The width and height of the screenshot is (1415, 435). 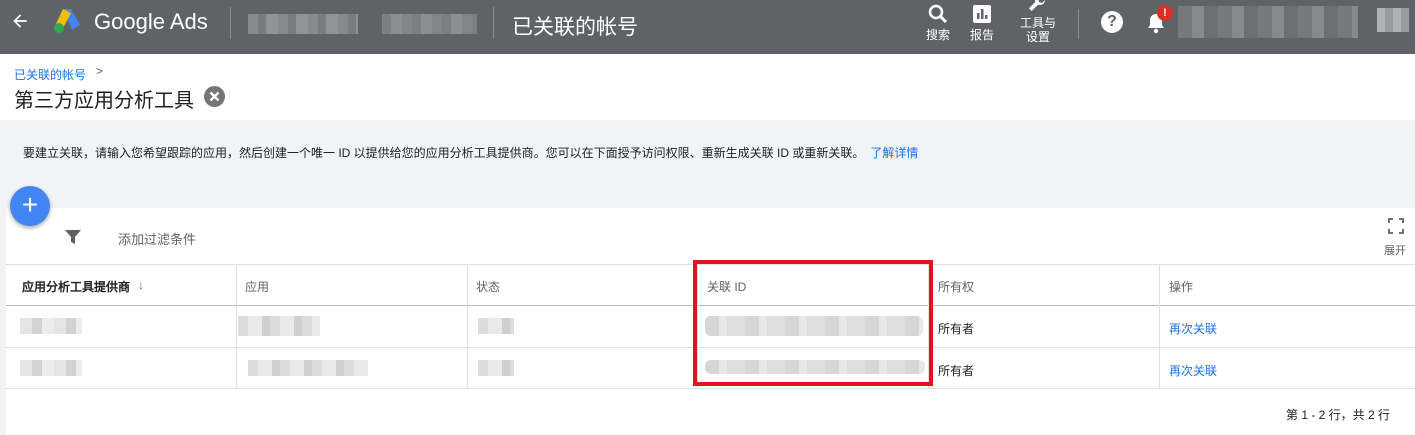 What do you see at coordinates (707, 27) in the screenshot?
I see `top-app-bar: Google Ads 已关联的帐号 搜索 报告 工具与 设置 ? !` at bounding box center [707, 27].